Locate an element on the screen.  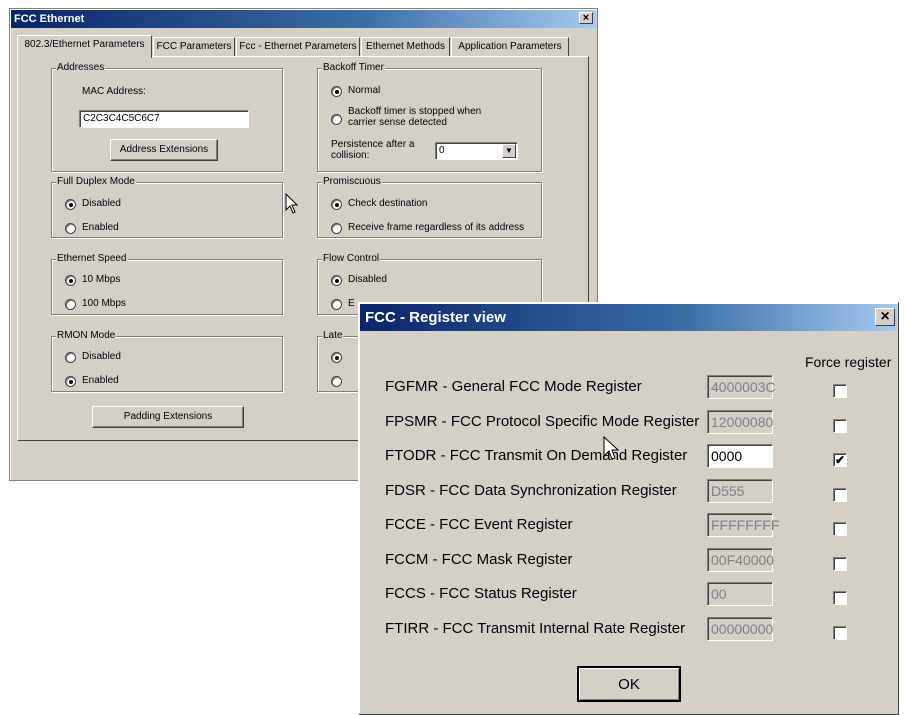
rmon-enabled-radio is located at coordinates (70, 381).